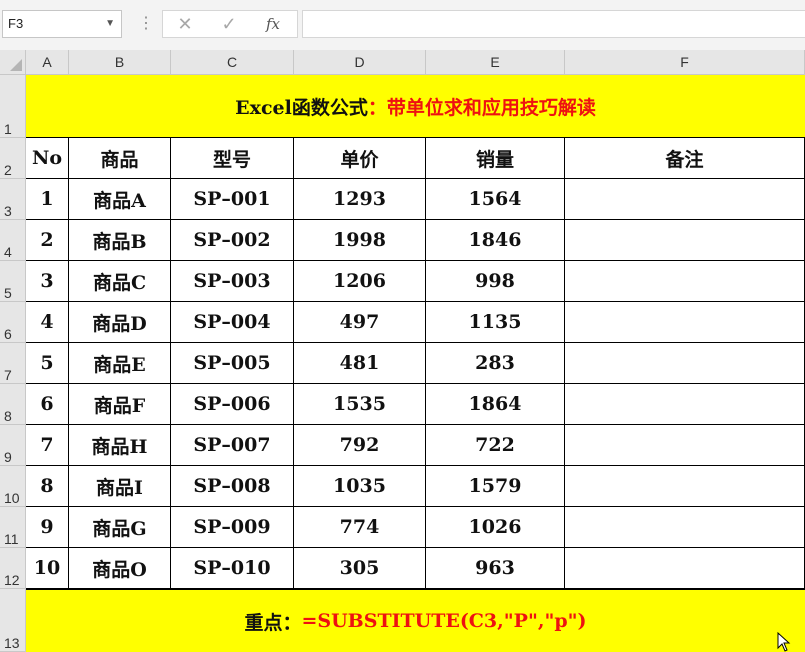  I want to click on data-cell-model: SP–001, so click(232, 199).